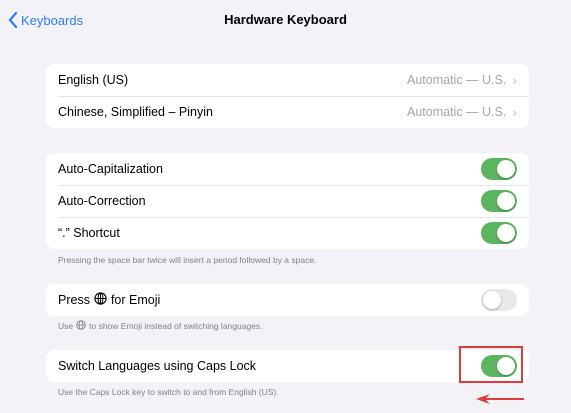 This screenshot has height=413, width=571. What do you see at coordinates (74, 300) in the screenshot?
I see `emoji-label-prefix: Press` at bounding box center [74, 300].